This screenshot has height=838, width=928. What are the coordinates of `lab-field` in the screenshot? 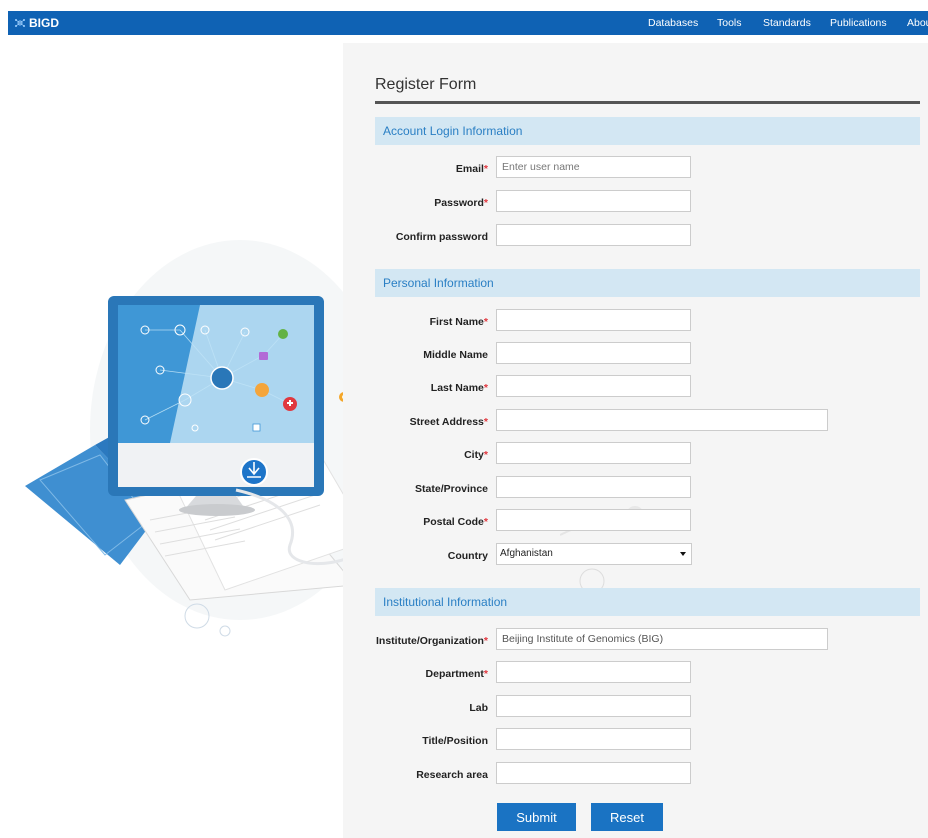 It's located at (593, 706).